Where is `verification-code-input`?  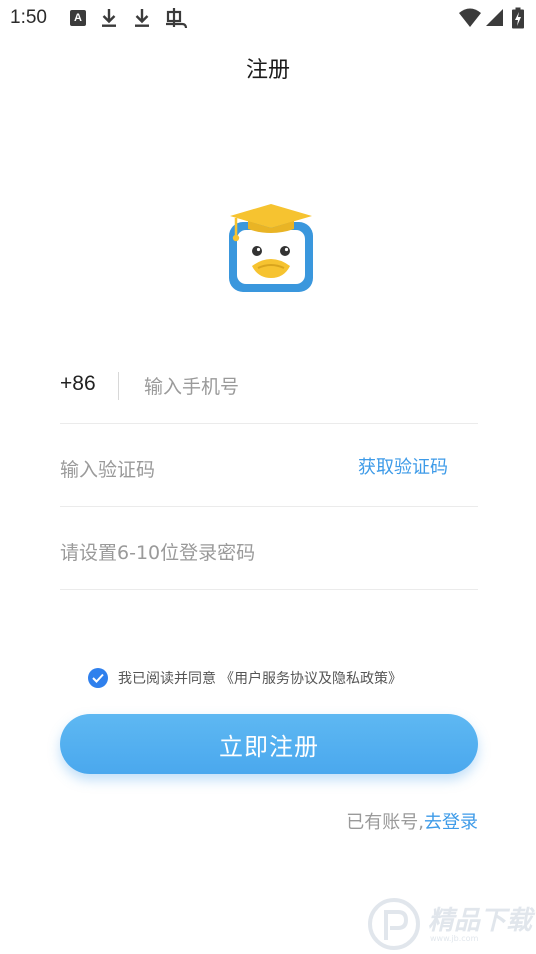
verification-code-input is located at coordinates (190, 470).